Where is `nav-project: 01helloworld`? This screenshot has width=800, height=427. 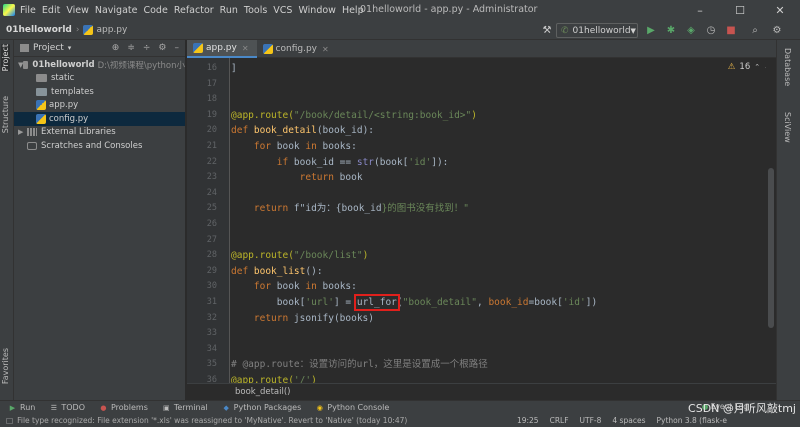 nav-project: 01helloworld is located at coordinates (39, 30).